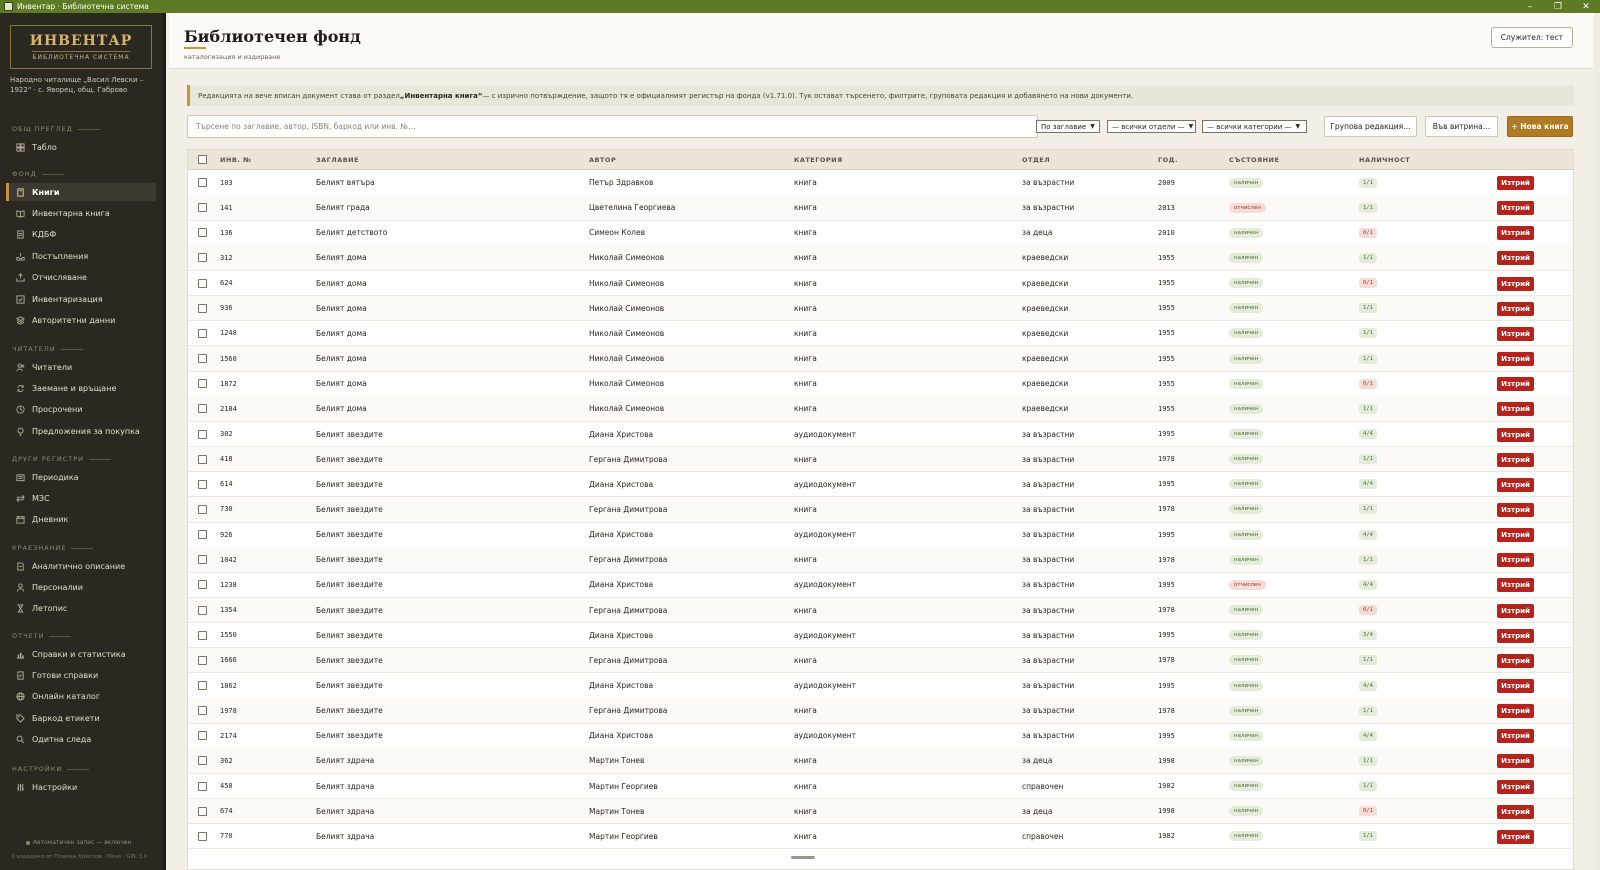 This screenshot has height=870, width=1600. I want to click on column-header-inv: ИНВ. №, so click(235, 160).